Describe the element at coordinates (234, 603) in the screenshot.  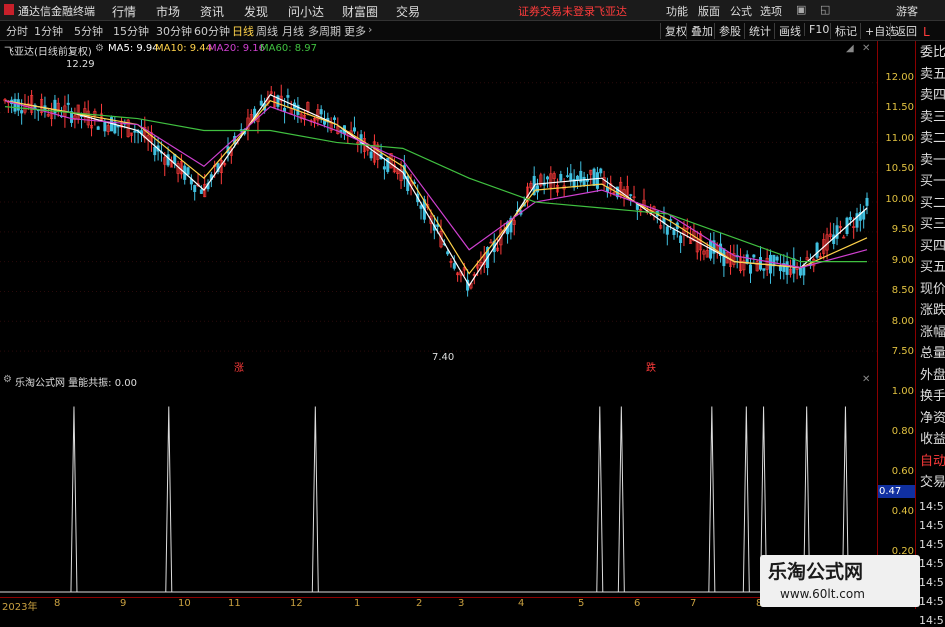
I see `x-tick: 11` at that location.